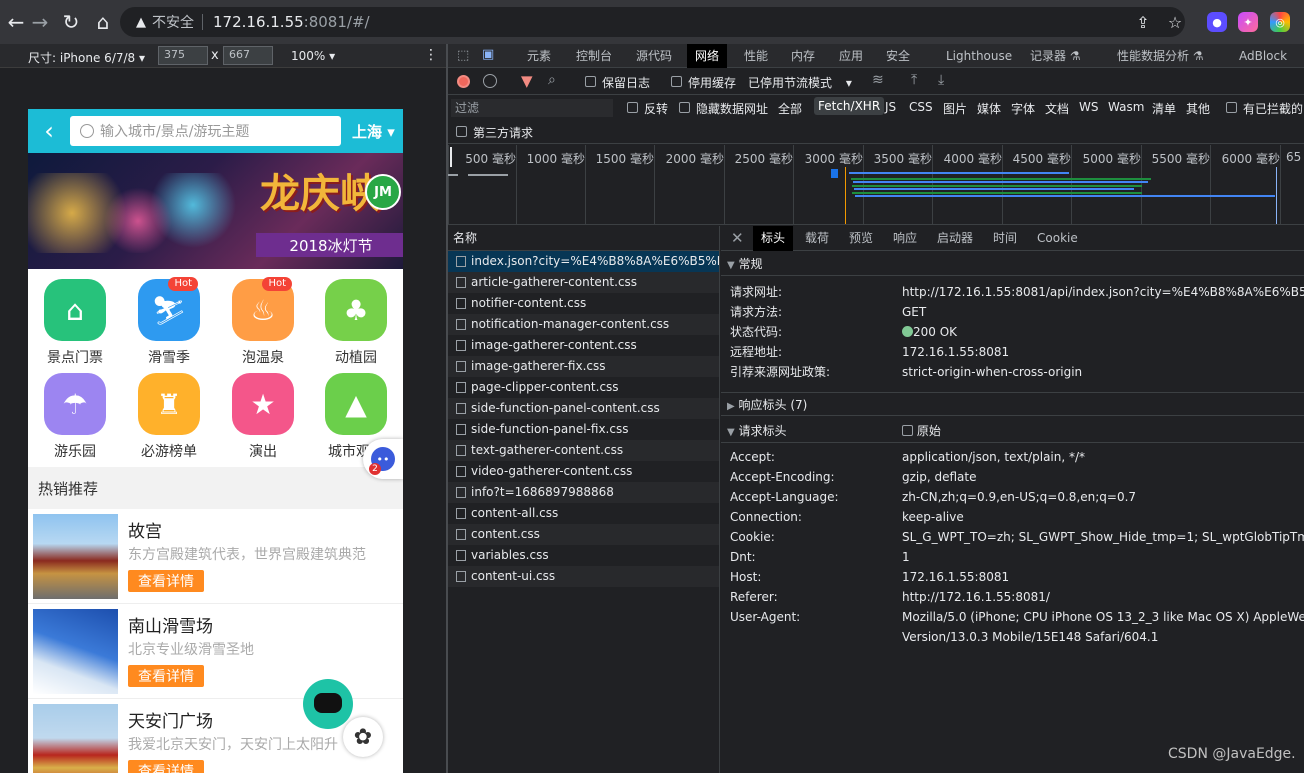 Image resolution: width=1304 pixels, height=773 pixels. What do you see at coordinates (583, 513) in the screenshot?
I see `request-row: content-all.css` at bounding box center [583, 513].